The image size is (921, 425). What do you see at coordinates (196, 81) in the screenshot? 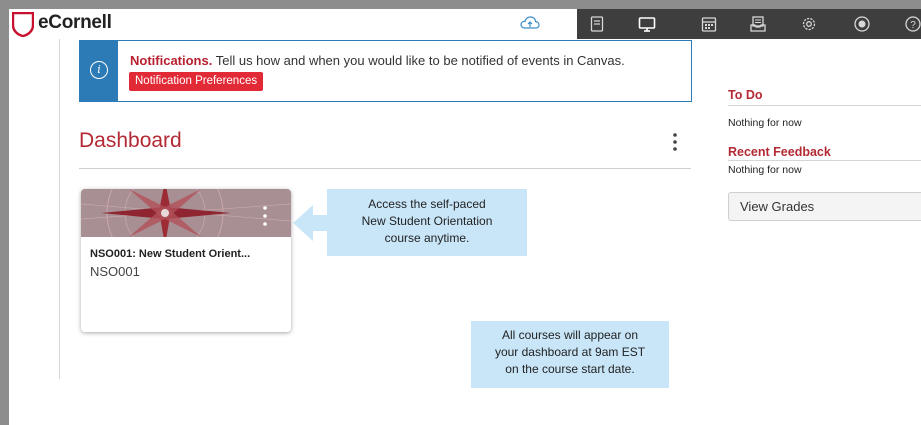
I see `notification-preferences-button: Notification Preferences` at bounding box center [196, 81].